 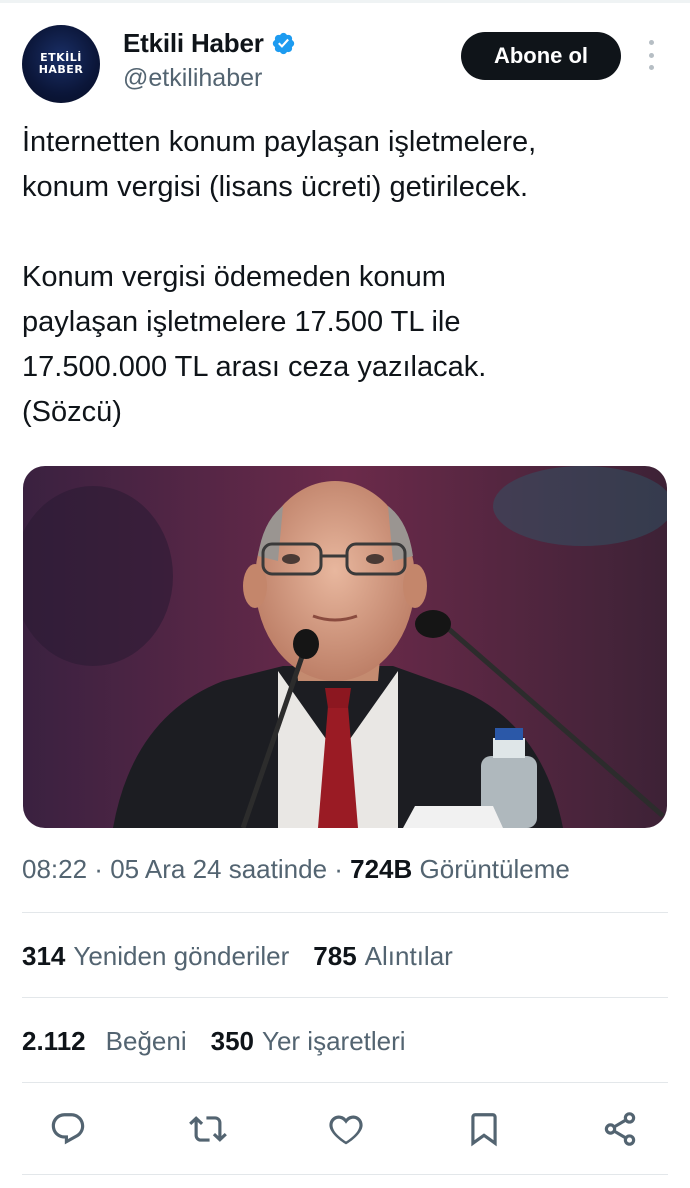 I want to click on avatar: ETKİLİ HABER, so click(x=61, y=64).